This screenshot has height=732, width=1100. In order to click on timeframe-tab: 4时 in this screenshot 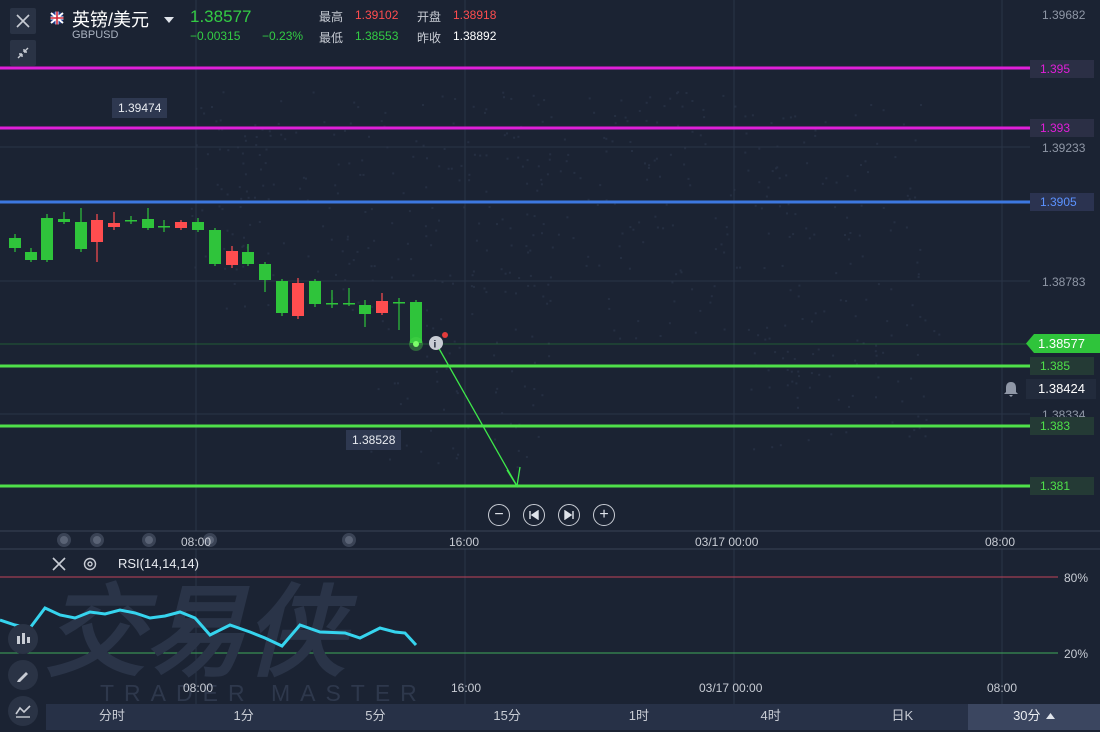, I will do `click(771, 717)`.